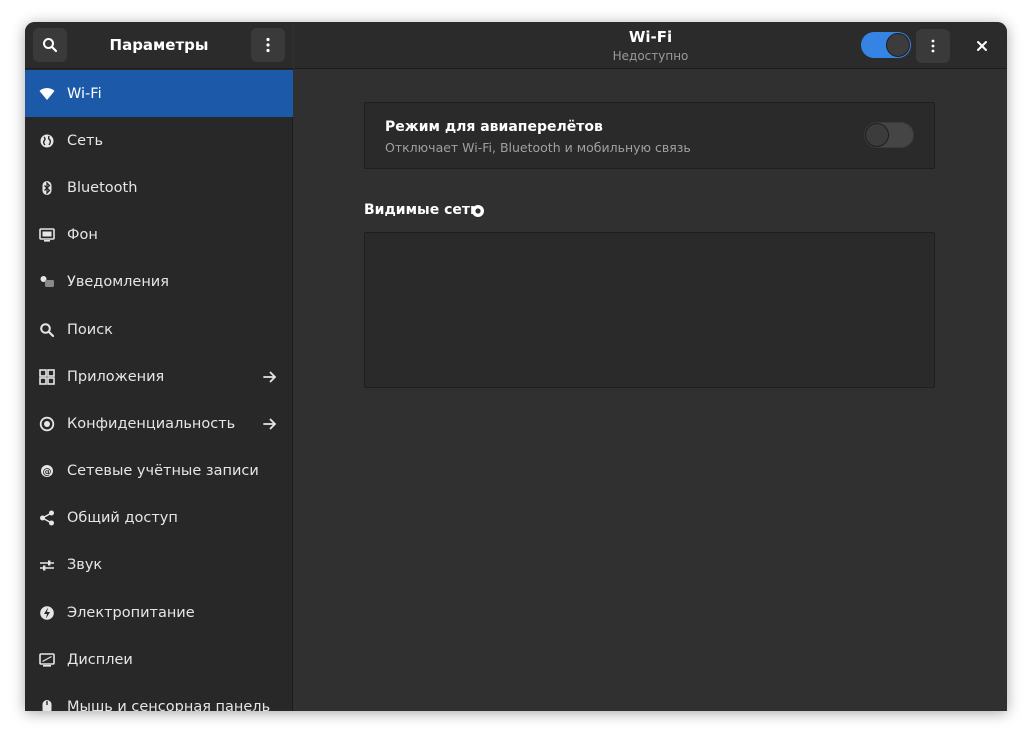 The image size is (1032, 739). I want to click on sidebar-item-apps: Приложения, so click(159, 376).